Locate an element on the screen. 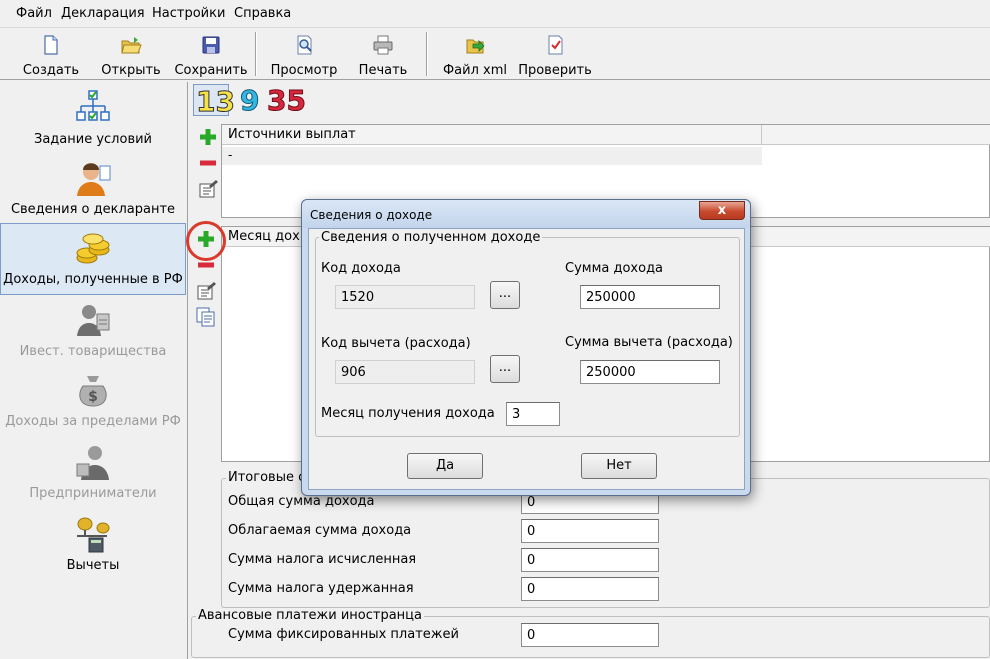 This screenshot has width=990, height=659. edit-income-icon is located at coordinates (206, 291).